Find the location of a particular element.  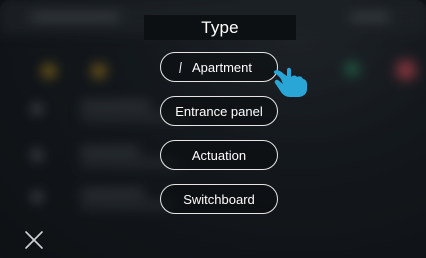

option-switchboard-button: Switchboard is located at coordinates (219, 199).